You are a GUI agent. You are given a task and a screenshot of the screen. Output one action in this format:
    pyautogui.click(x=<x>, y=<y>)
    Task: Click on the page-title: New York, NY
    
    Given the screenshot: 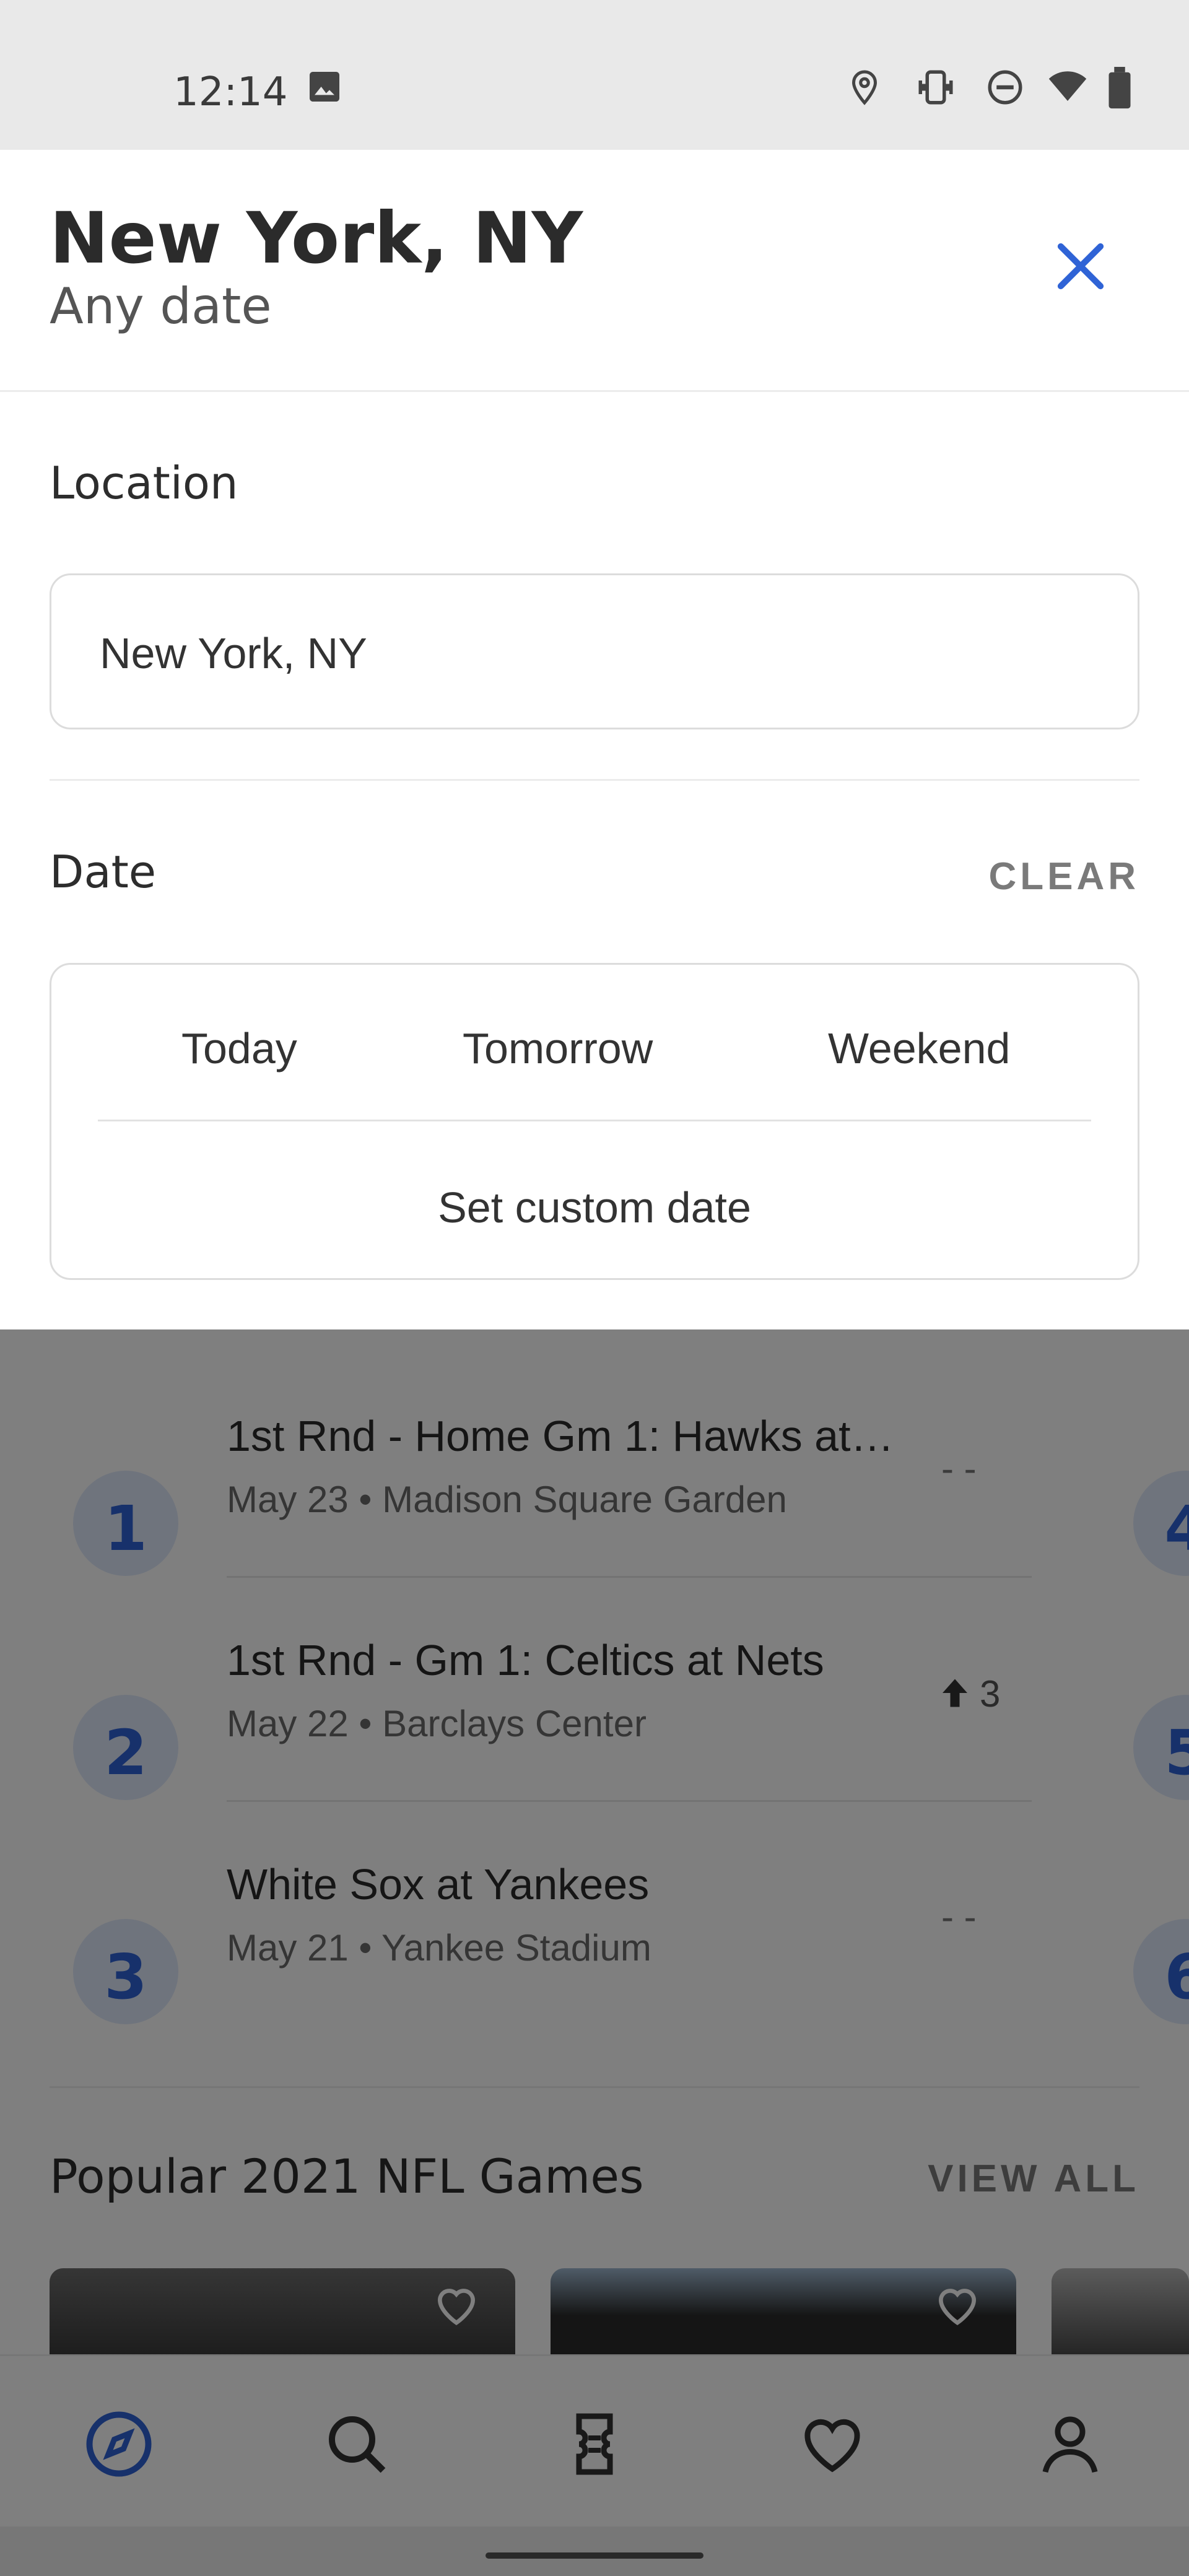 What is the action you would take?
    pyautogui.click(x=316, y=238)
    